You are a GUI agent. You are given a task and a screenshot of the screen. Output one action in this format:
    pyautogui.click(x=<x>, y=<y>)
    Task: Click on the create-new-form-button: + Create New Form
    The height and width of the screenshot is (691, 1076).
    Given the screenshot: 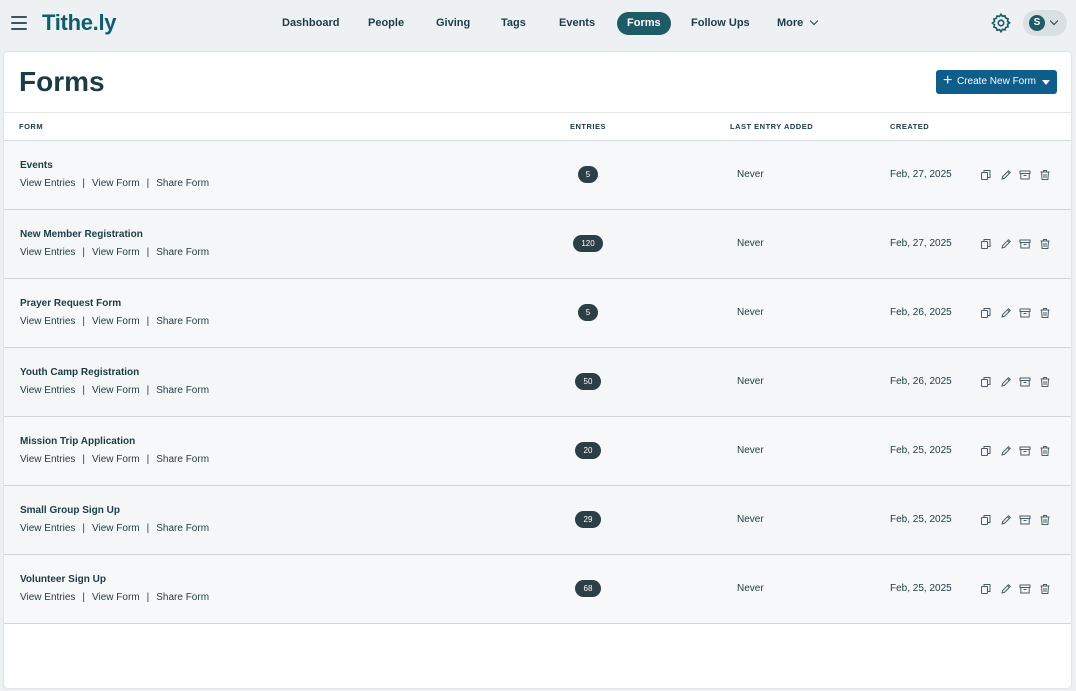 What is the action you would take?
    pyautogui.click(x=996, y=82)
    